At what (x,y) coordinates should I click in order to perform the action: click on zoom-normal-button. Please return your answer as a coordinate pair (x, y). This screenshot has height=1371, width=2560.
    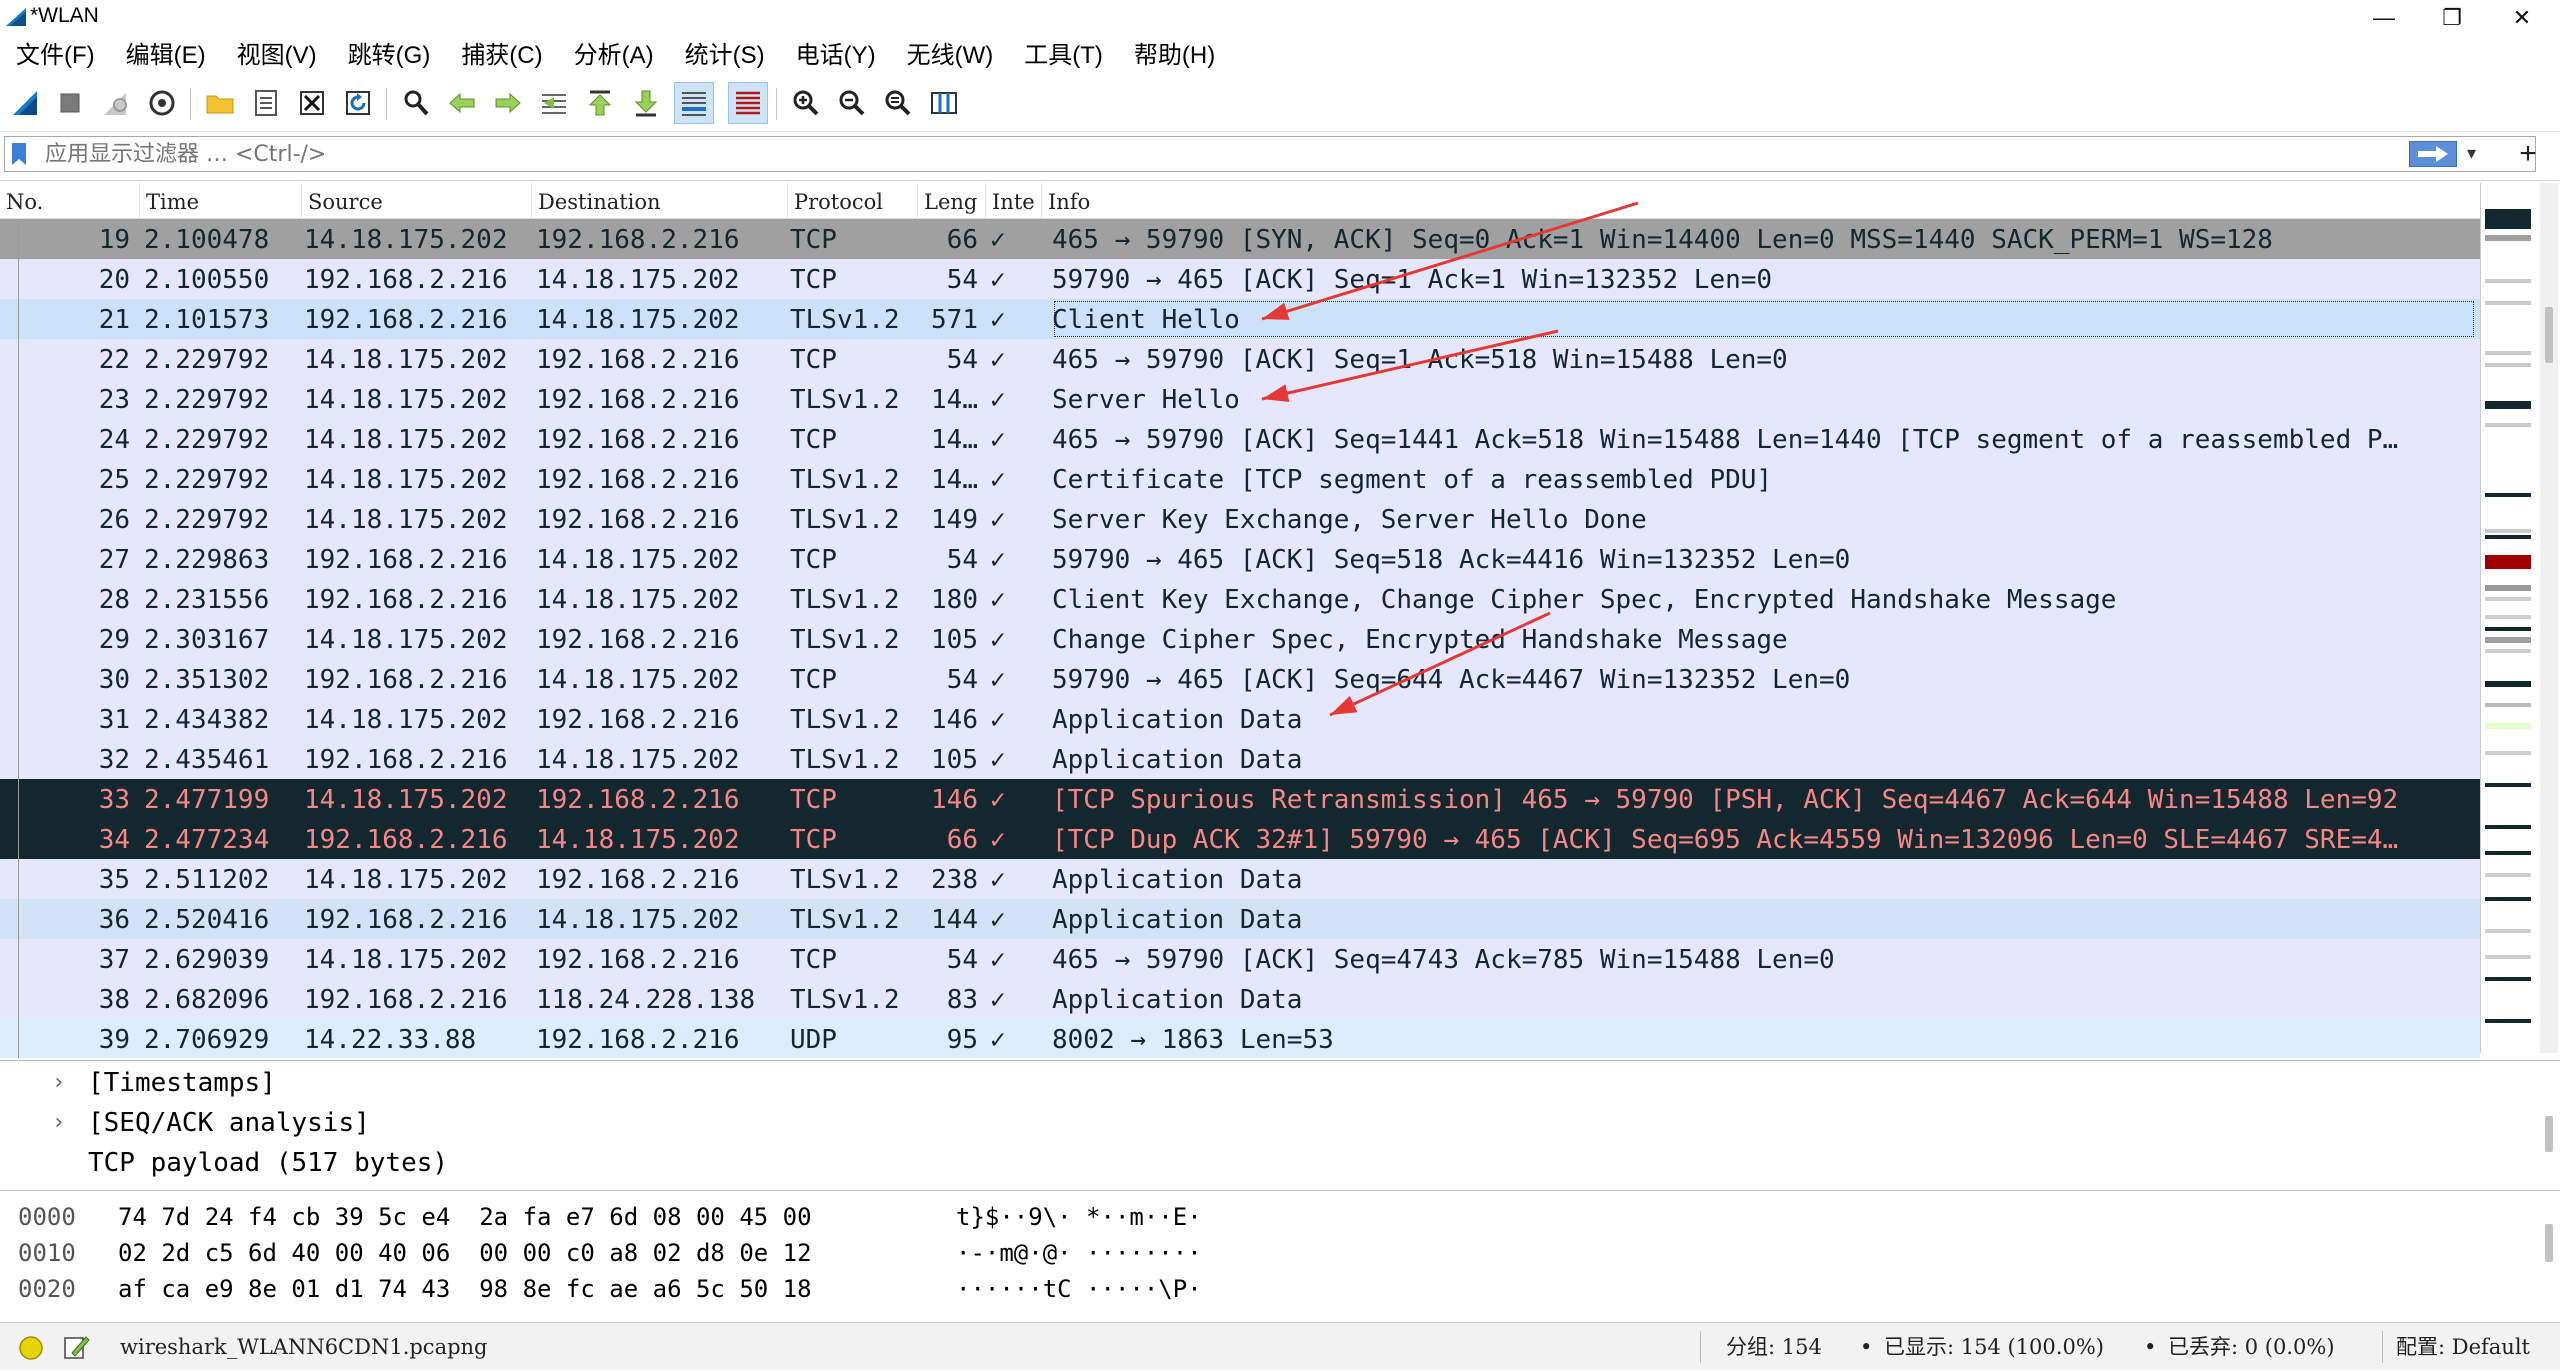
    Looking at the image, I should click on (898, 103).